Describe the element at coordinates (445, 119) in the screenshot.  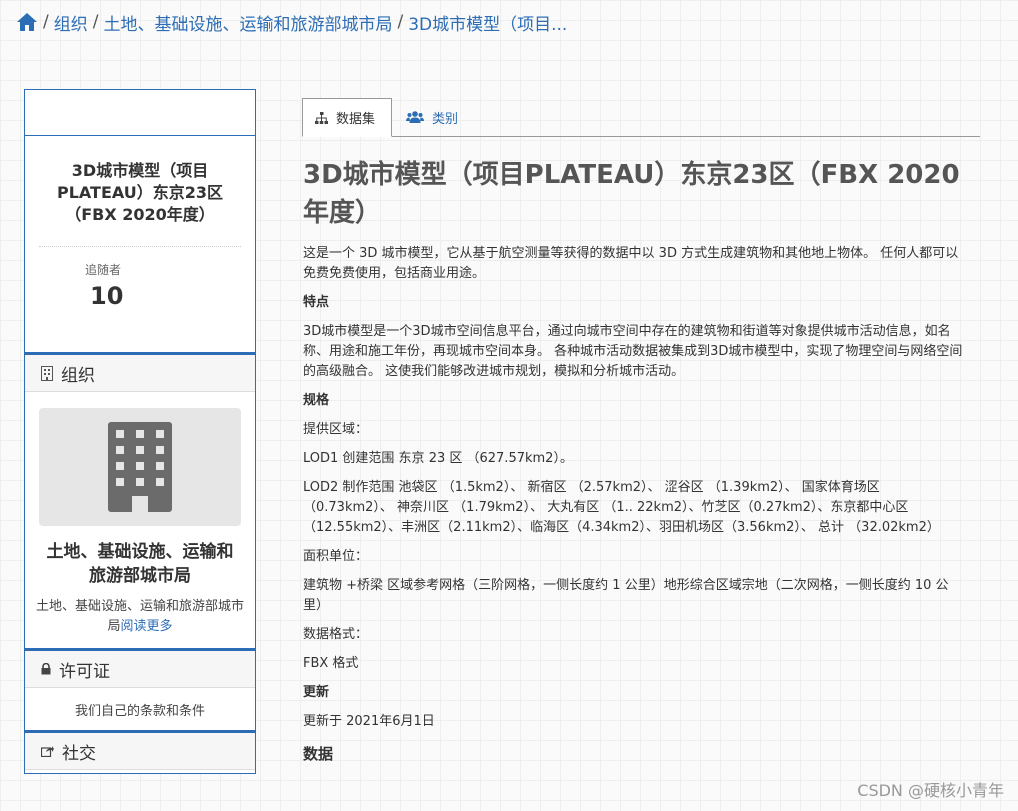
I see `tab-groups-label: 类别` at that location.